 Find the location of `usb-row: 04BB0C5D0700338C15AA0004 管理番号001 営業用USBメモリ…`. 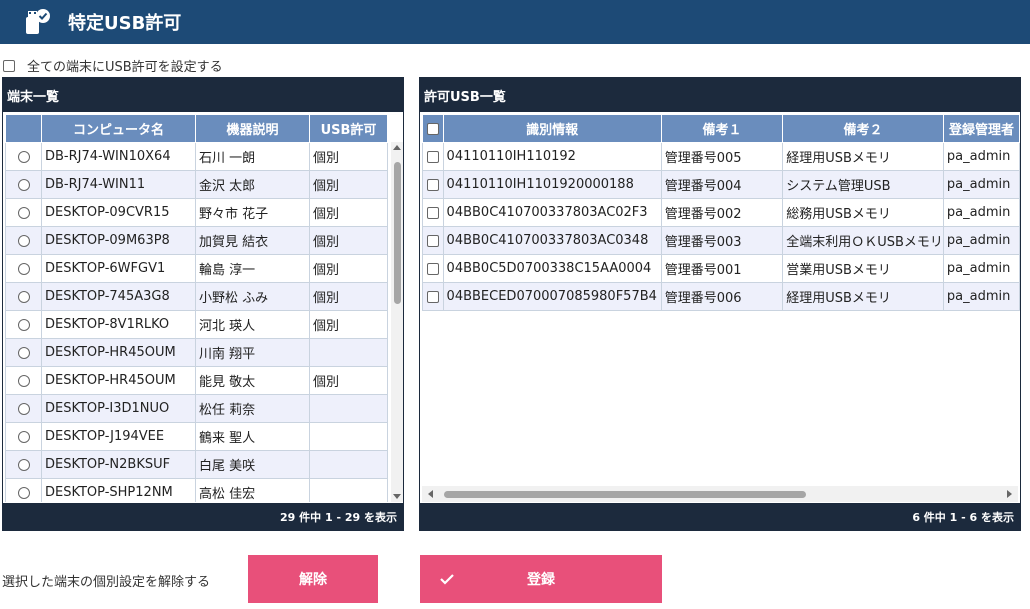

usb-row: 04BB0C5D0700338C15AA0004 管理番号001 営業用USBメモリ… is located at coordinates (721, 268).